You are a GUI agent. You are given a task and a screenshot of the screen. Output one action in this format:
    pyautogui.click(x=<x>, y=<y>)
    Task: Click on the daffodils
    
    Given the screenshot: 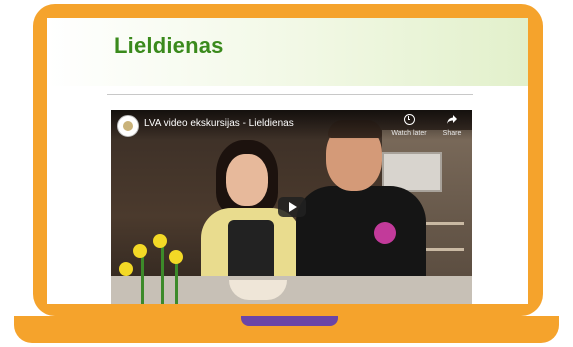 What is the action you would take?
    pyautogui.click(x=151, y=268)
    